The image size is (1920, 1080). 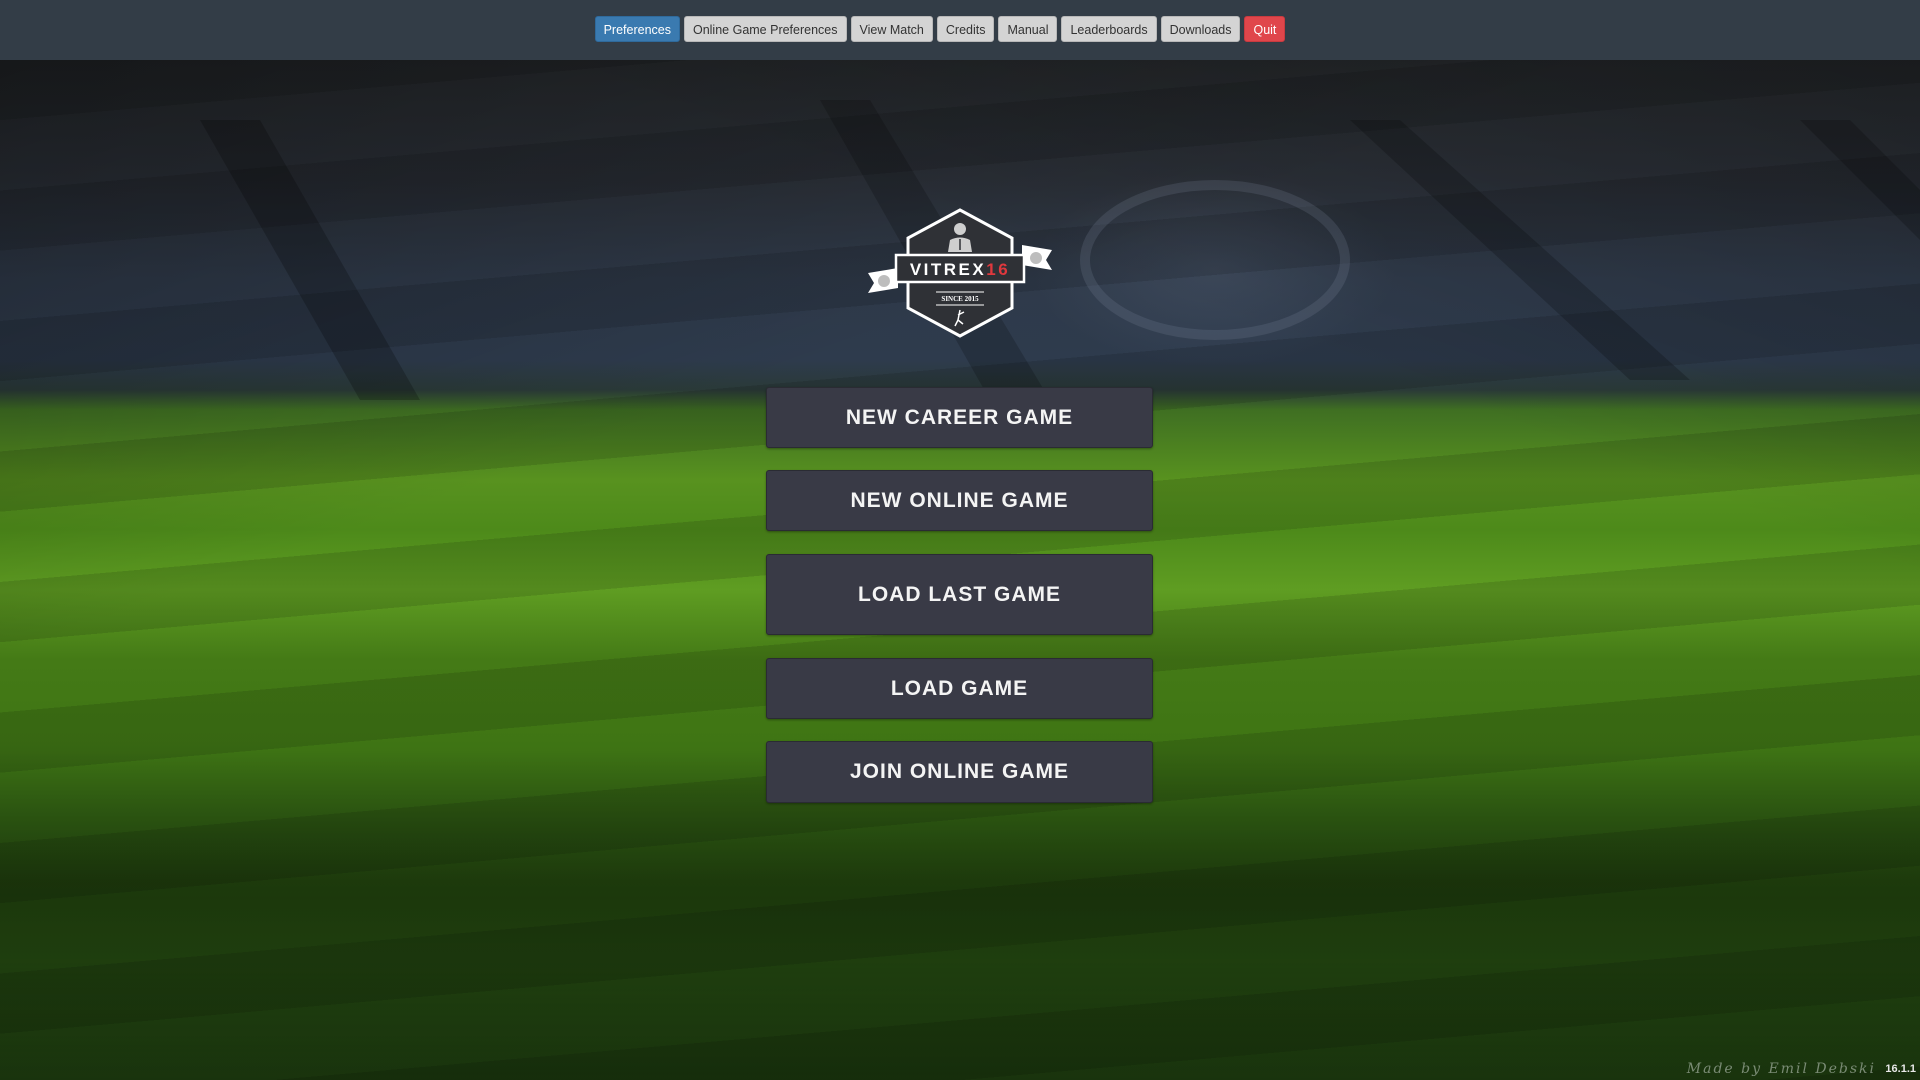 I want to click on logo-since-text: SINCE 2015, so click(x=960, y=299).